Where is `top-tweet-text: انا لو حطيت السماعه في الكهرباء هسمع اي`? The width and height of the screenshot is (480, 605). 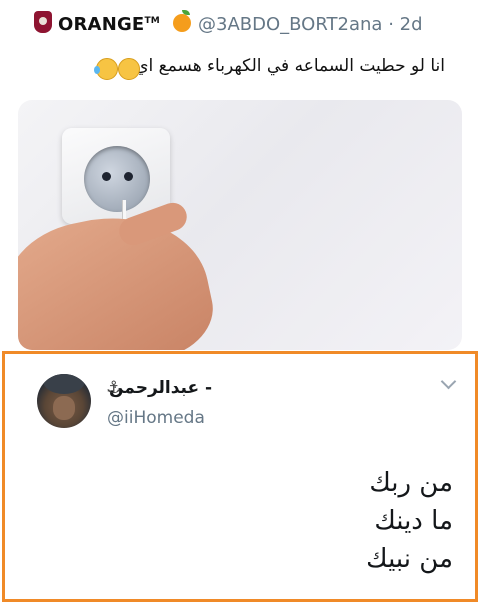 top-tweet-text: انا لو حطيت السماعه في الكهرباء هسمع اي is located at coordinates (290, 66).